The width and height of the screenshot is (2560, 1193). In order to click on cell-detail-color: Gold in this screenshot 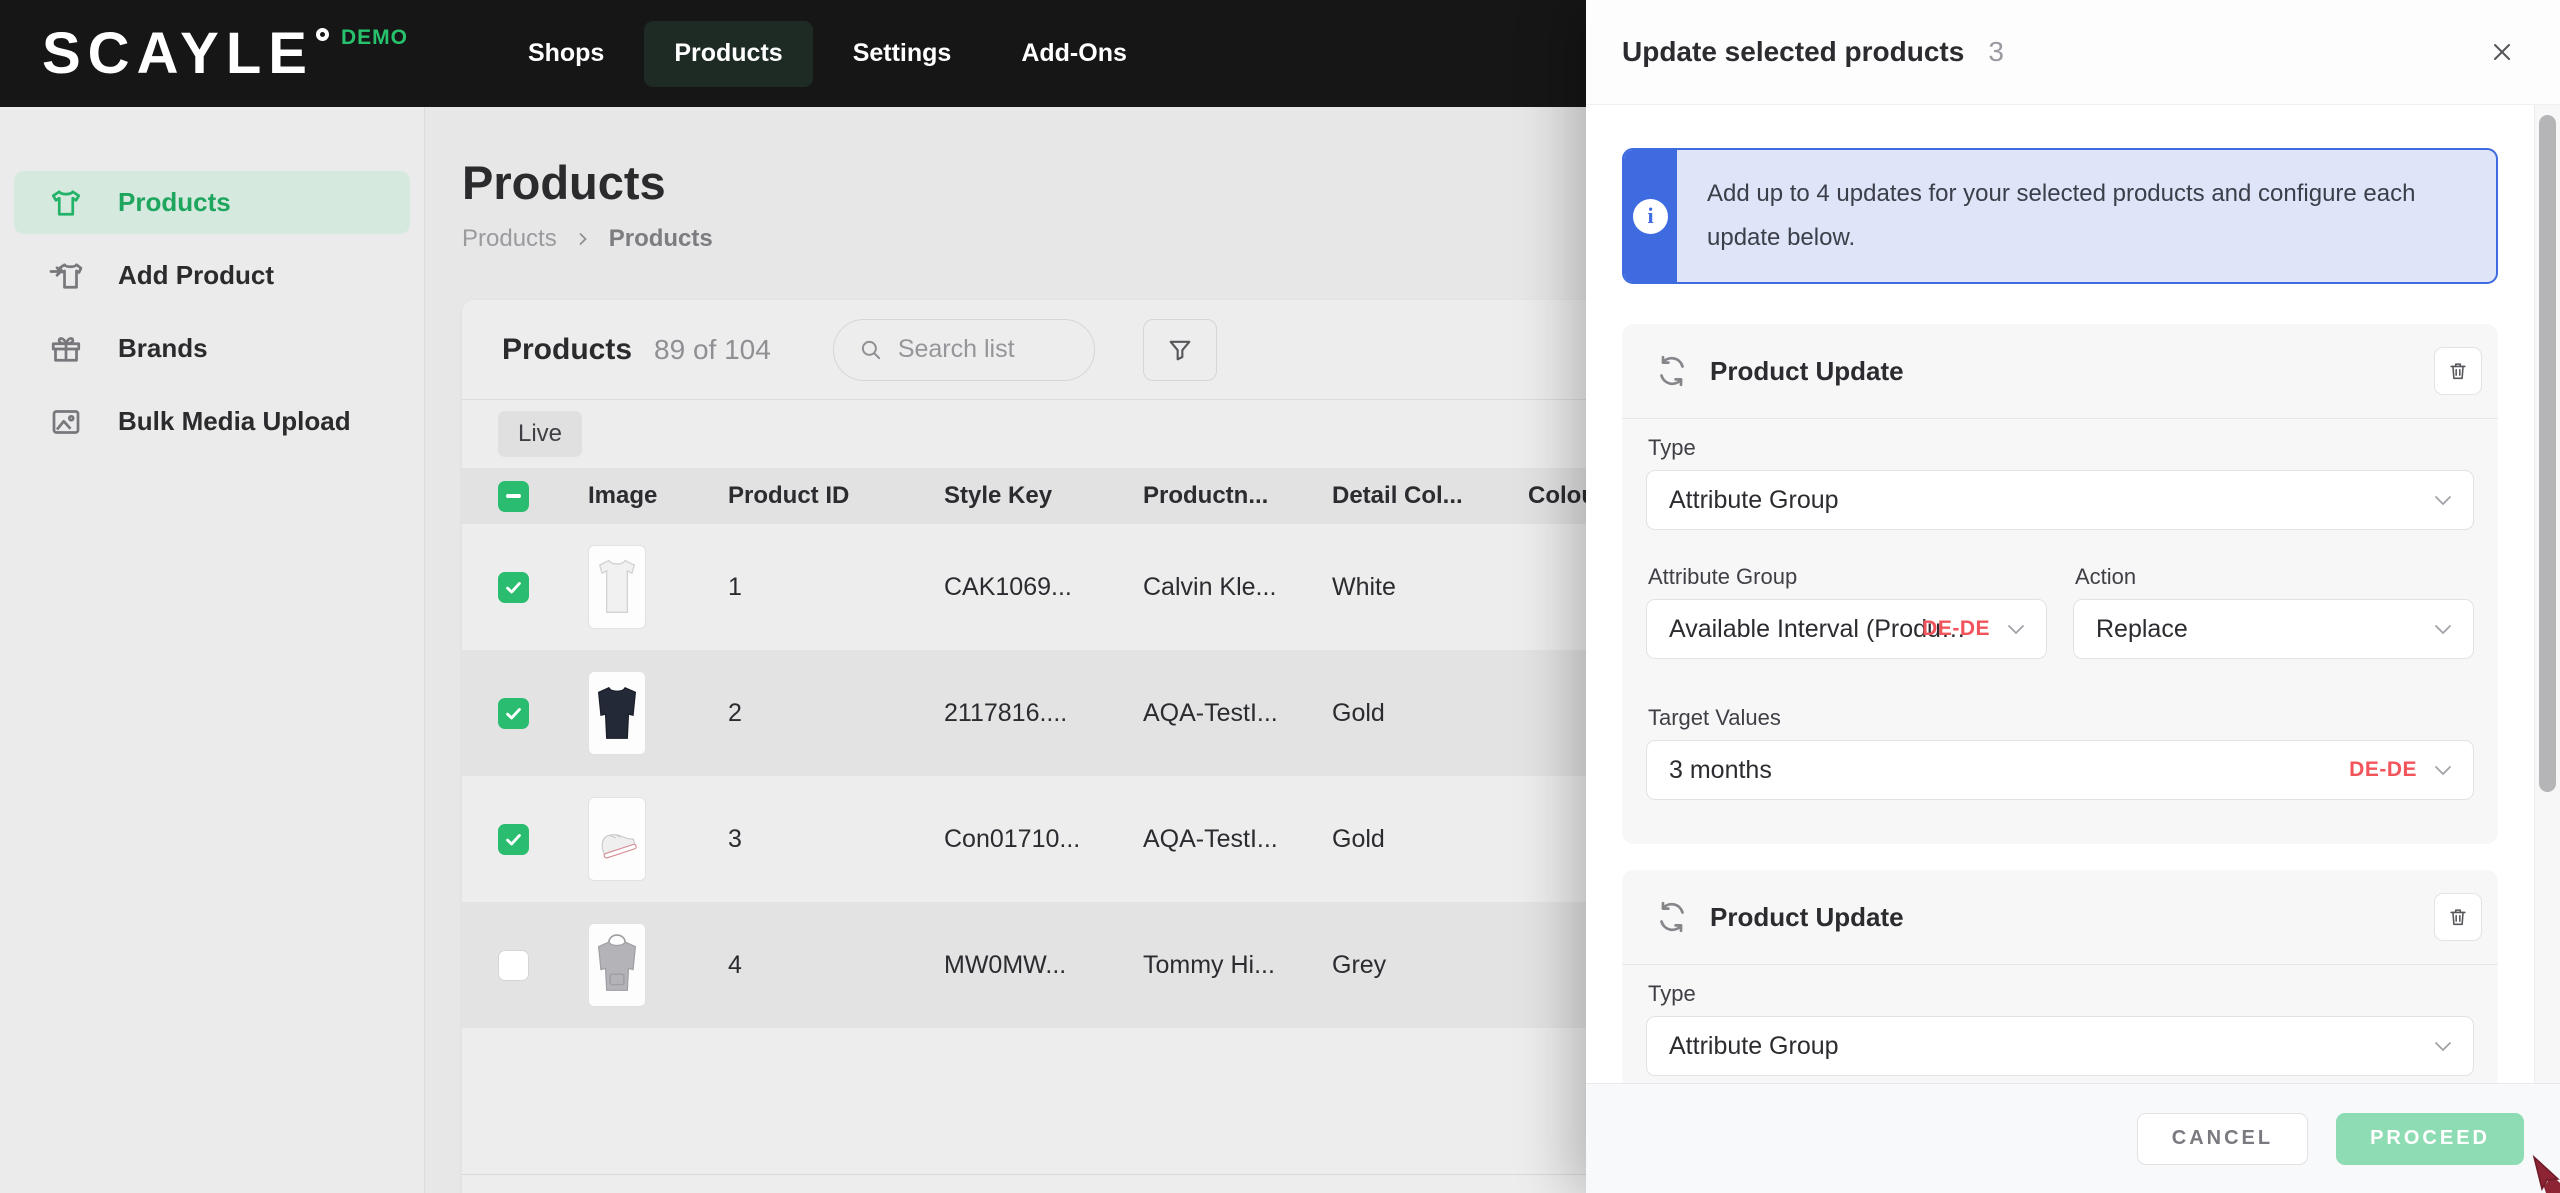, I will do `click(1358, 712)`.